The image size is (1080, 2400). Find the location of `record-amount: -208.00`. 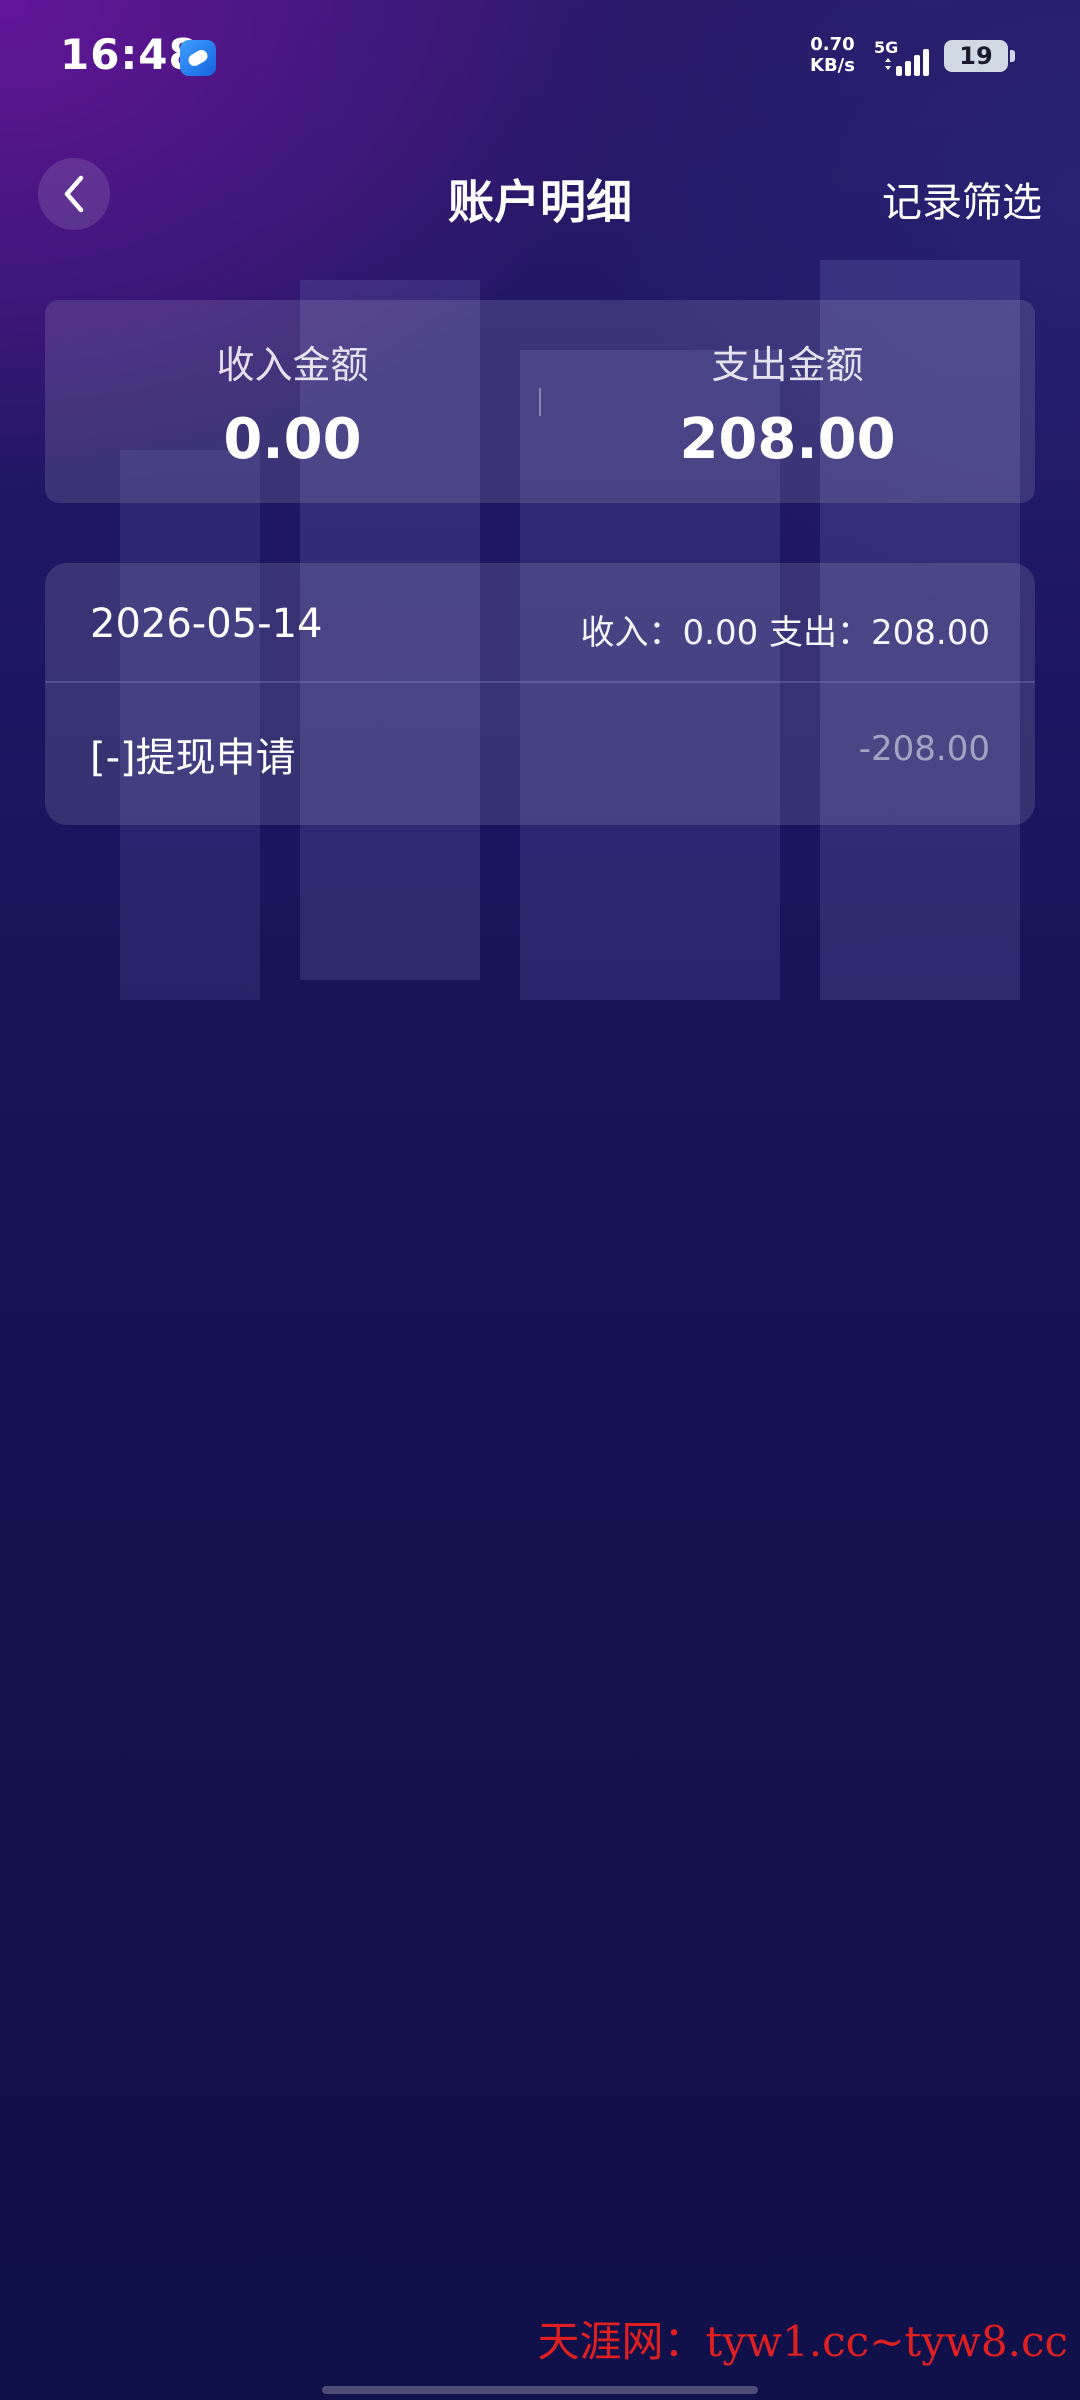

record-amount: -208.00 is located at coordinates (924, 749).